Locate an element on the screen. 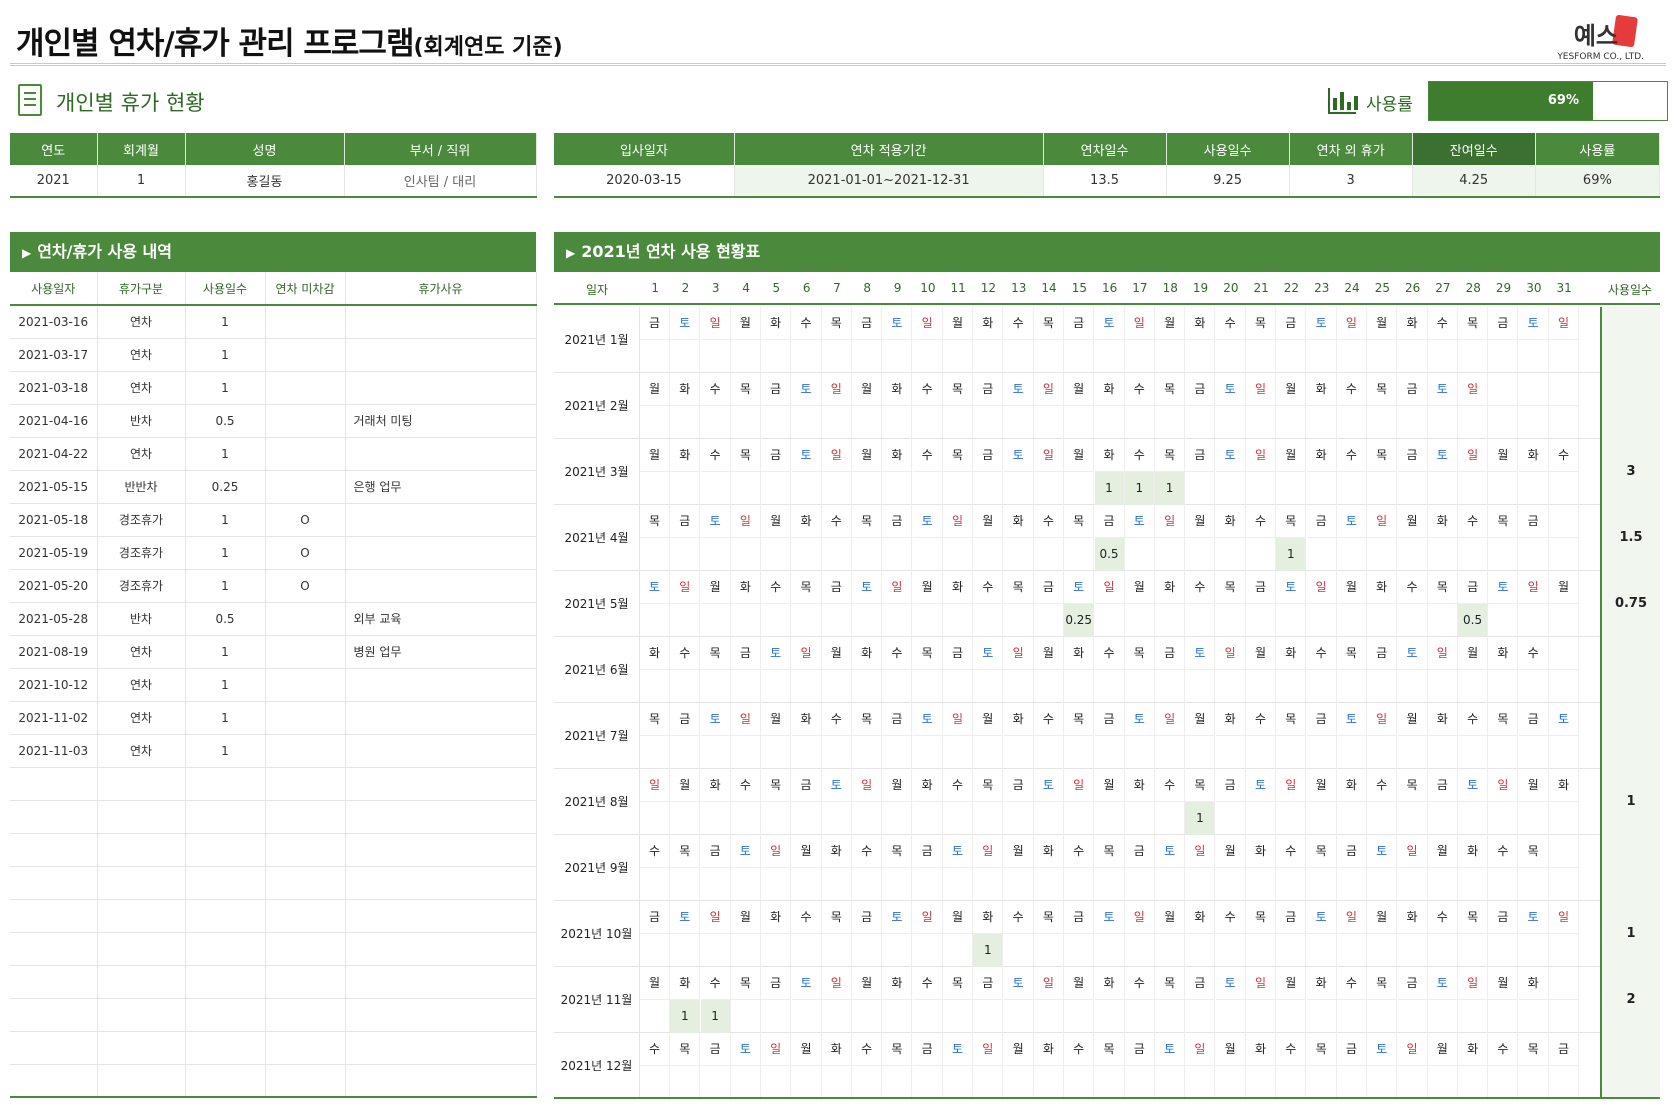 This screenshot has width=1676, height=1110. history-days-cell: 0.5 is located at coordinates (225, 421).